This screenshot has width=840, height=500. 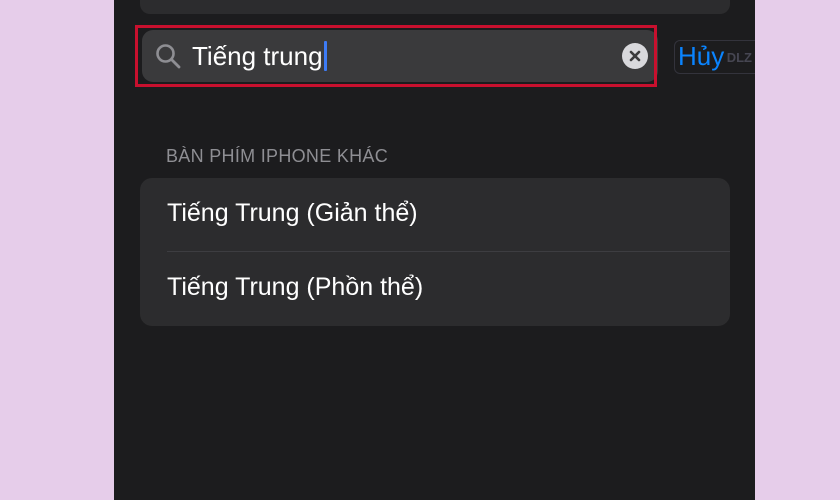 I want to click on highlight-annotation-box, so click(x=396, y=56).